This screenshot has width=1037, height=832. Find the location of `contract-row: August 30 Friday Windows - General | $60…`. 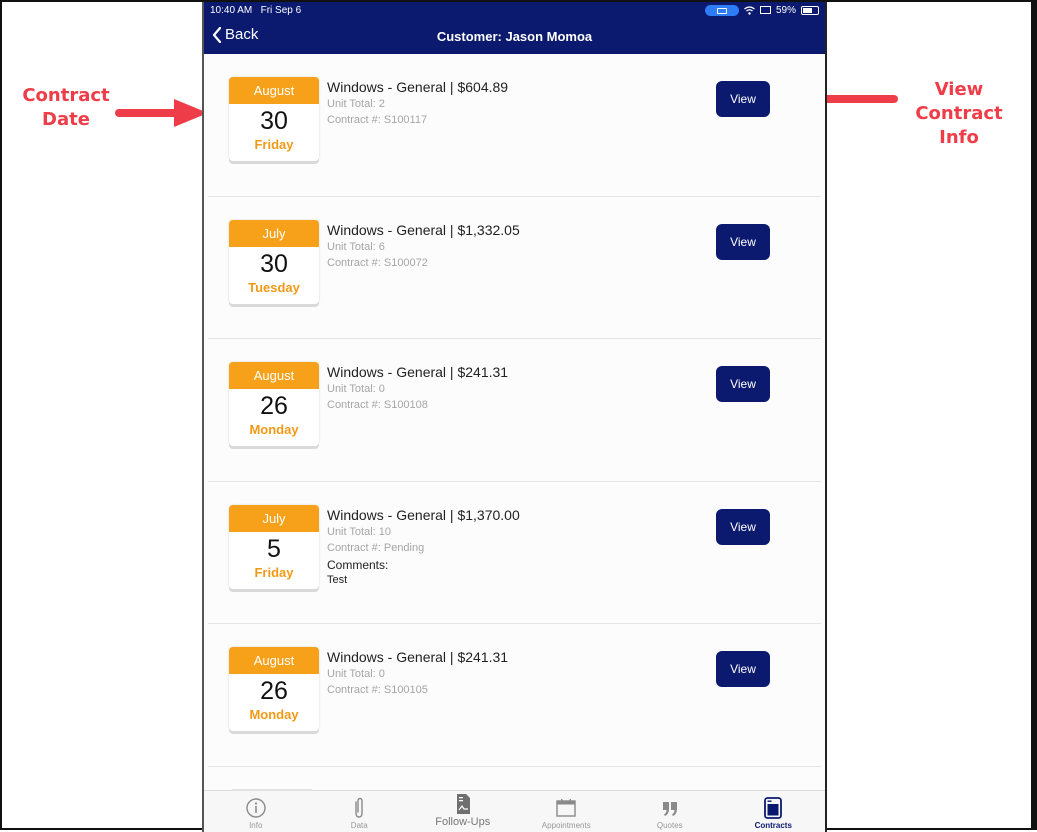

contract-row: August 30 Friday Windows - General | $60… is located at coordinates (514, 125).